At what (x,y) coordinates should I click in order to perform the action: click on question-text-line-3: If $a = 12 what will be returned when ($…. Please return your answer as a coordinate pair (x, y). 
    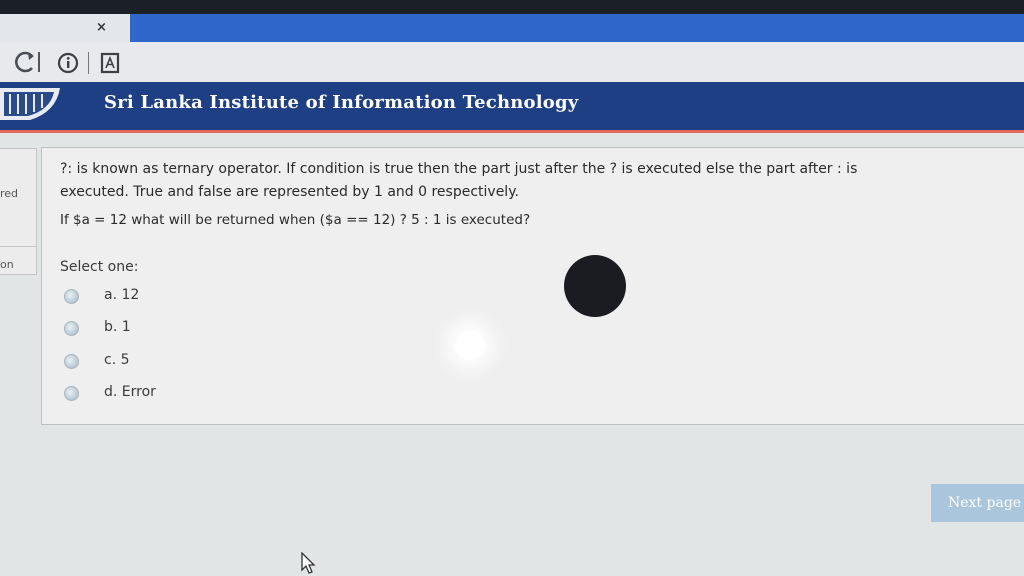
    Looking at the image, I should click on (295, 220).